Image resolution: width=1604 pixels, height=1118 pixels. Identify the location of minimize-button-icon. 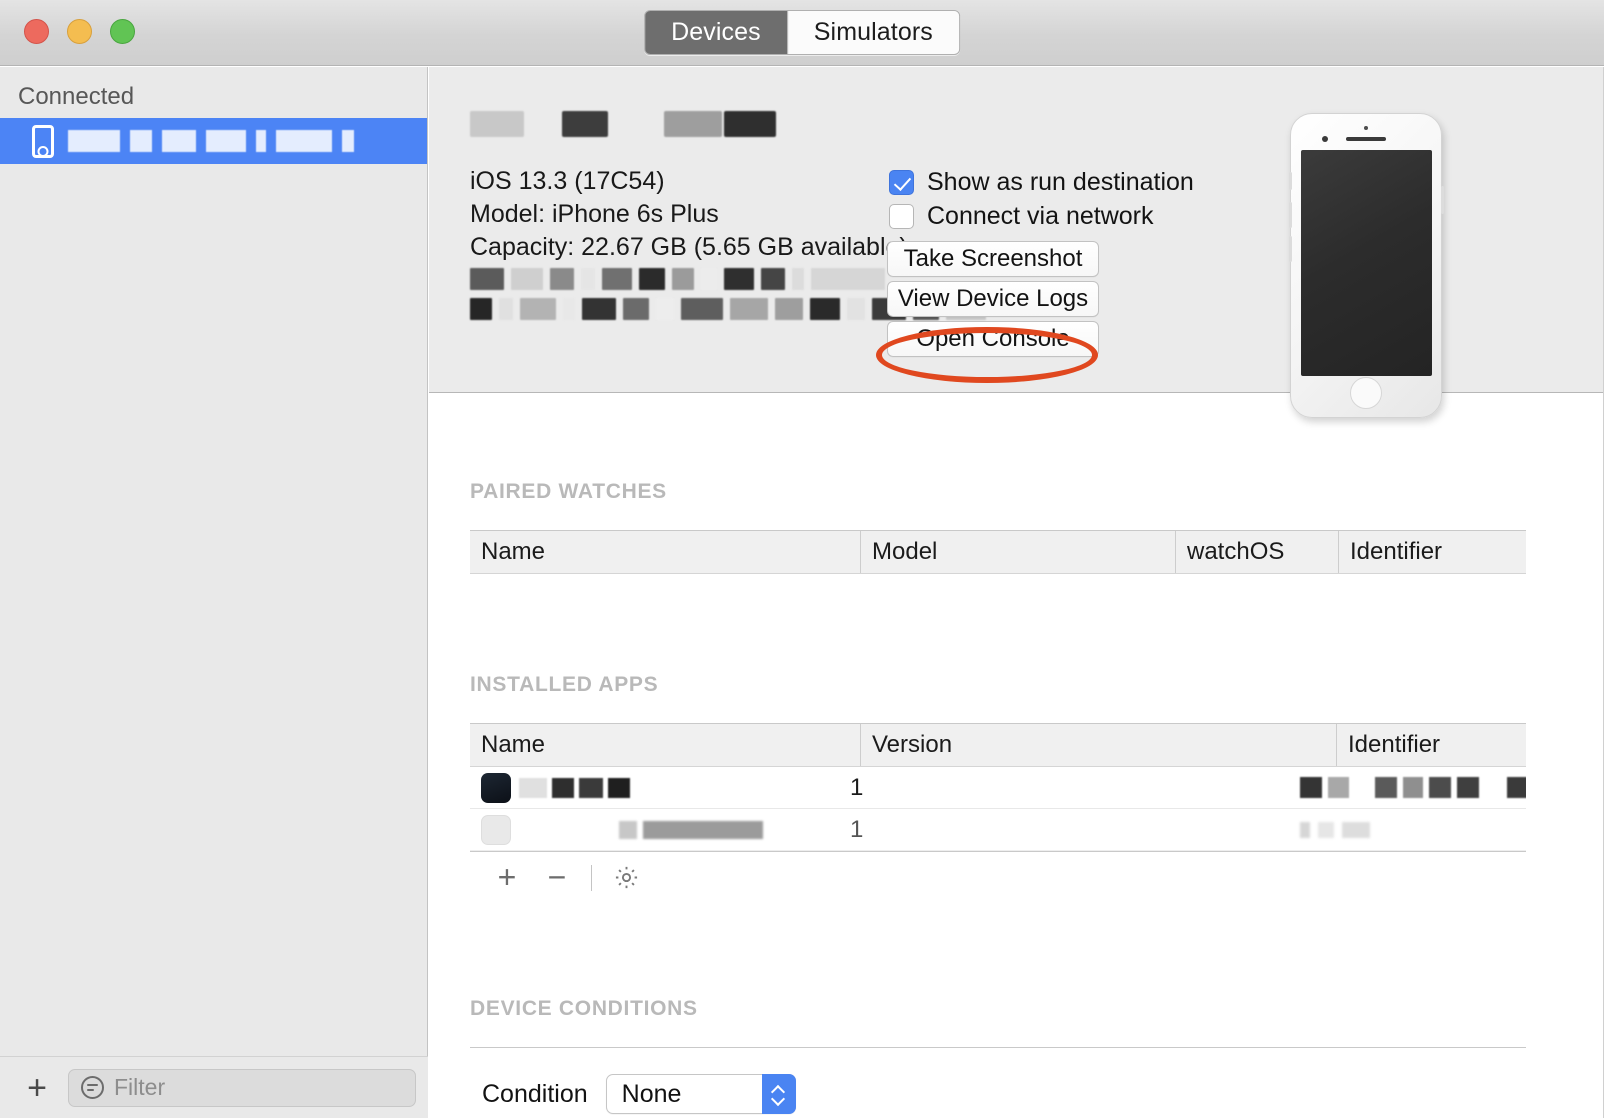
(79, 31).